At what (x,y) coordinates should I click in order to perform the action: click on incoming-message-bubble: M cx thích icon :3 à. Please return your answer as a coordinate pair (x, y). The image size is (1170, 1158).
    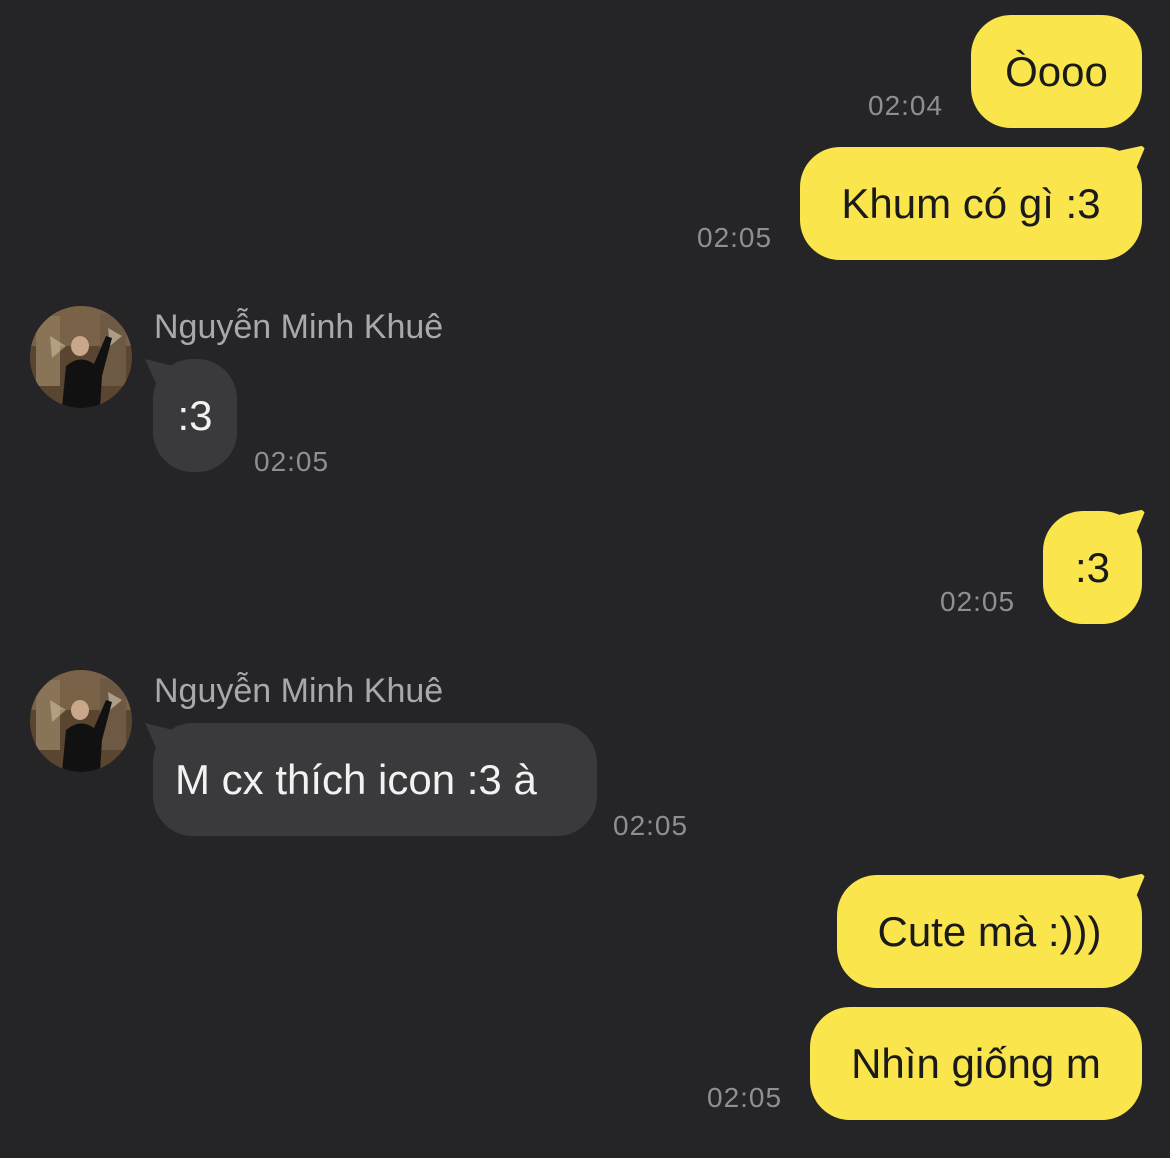
    Looking at the image, I should click on (375, 779).